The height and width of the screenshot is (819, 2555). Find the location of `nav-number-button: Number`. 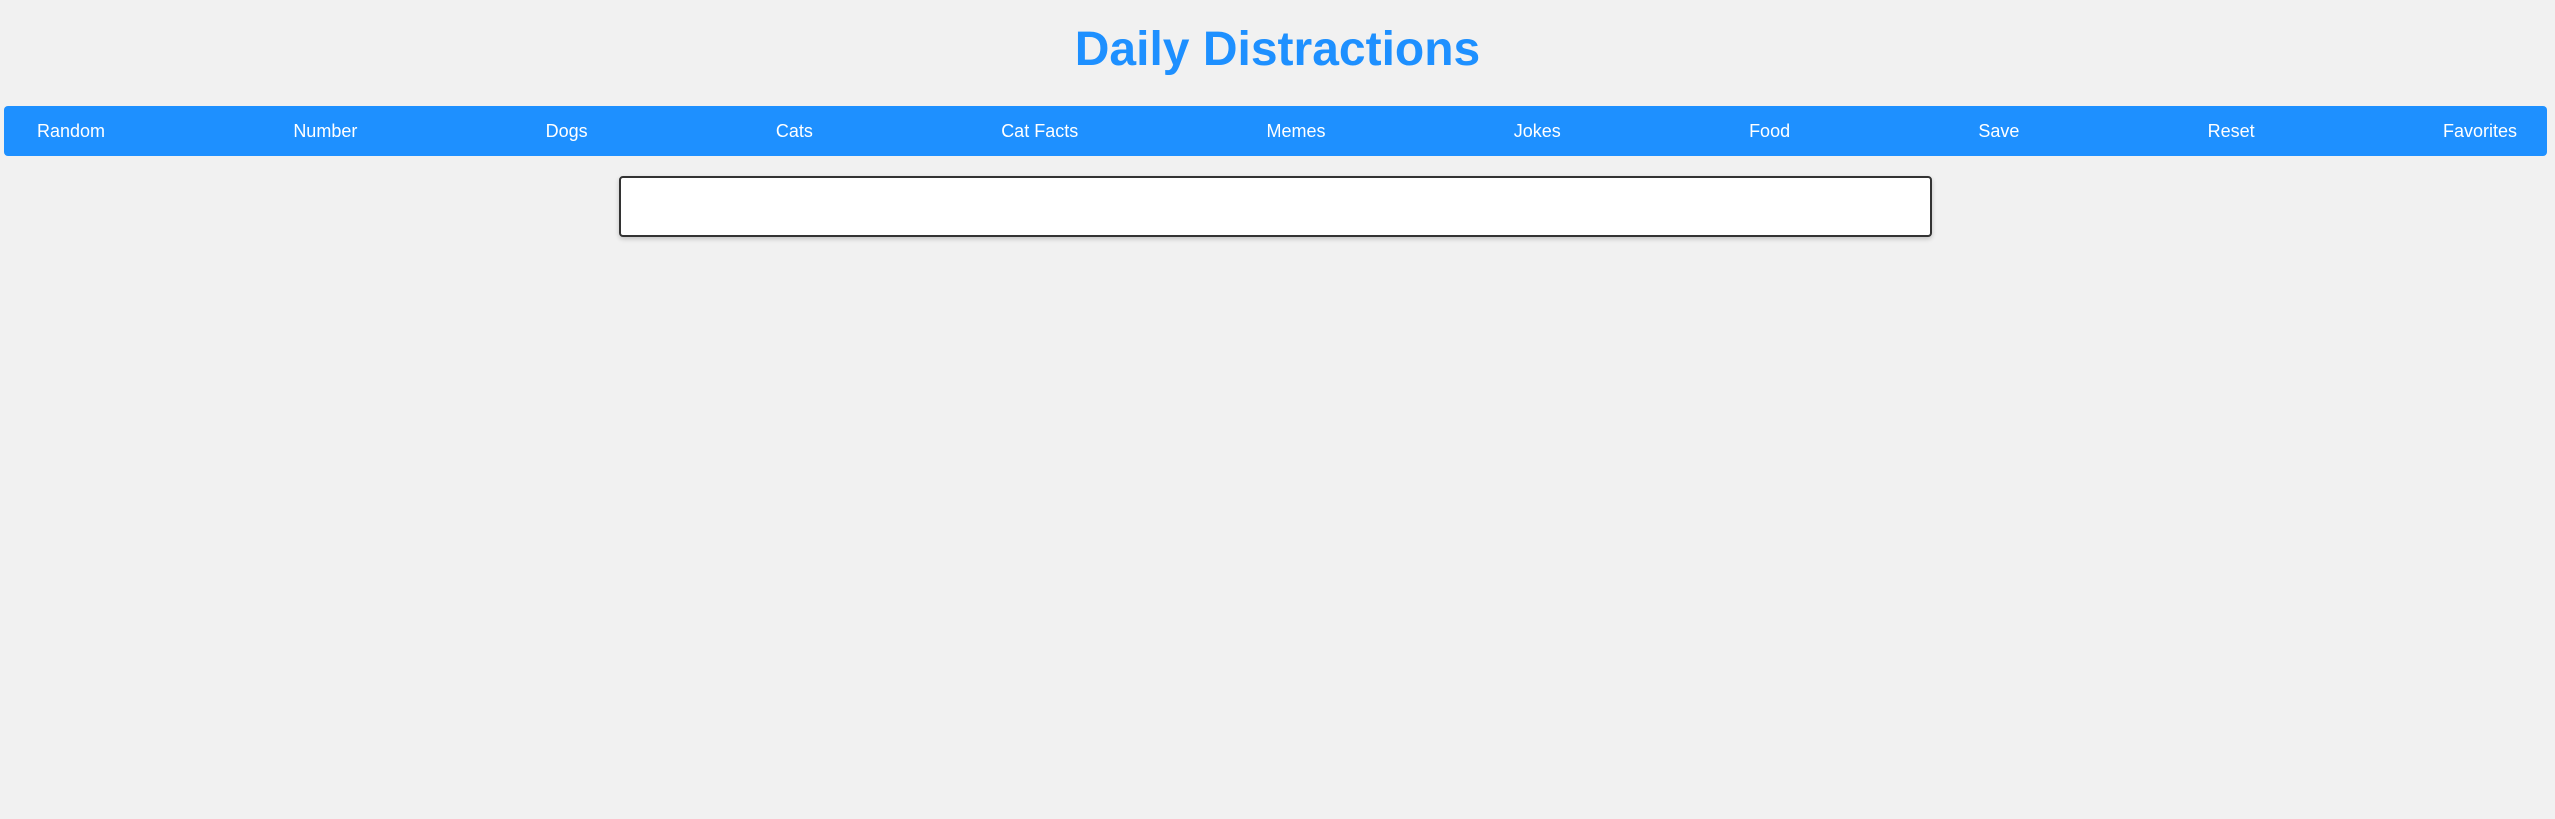

nav-number-button: Number is located at coordinates (325, 131).